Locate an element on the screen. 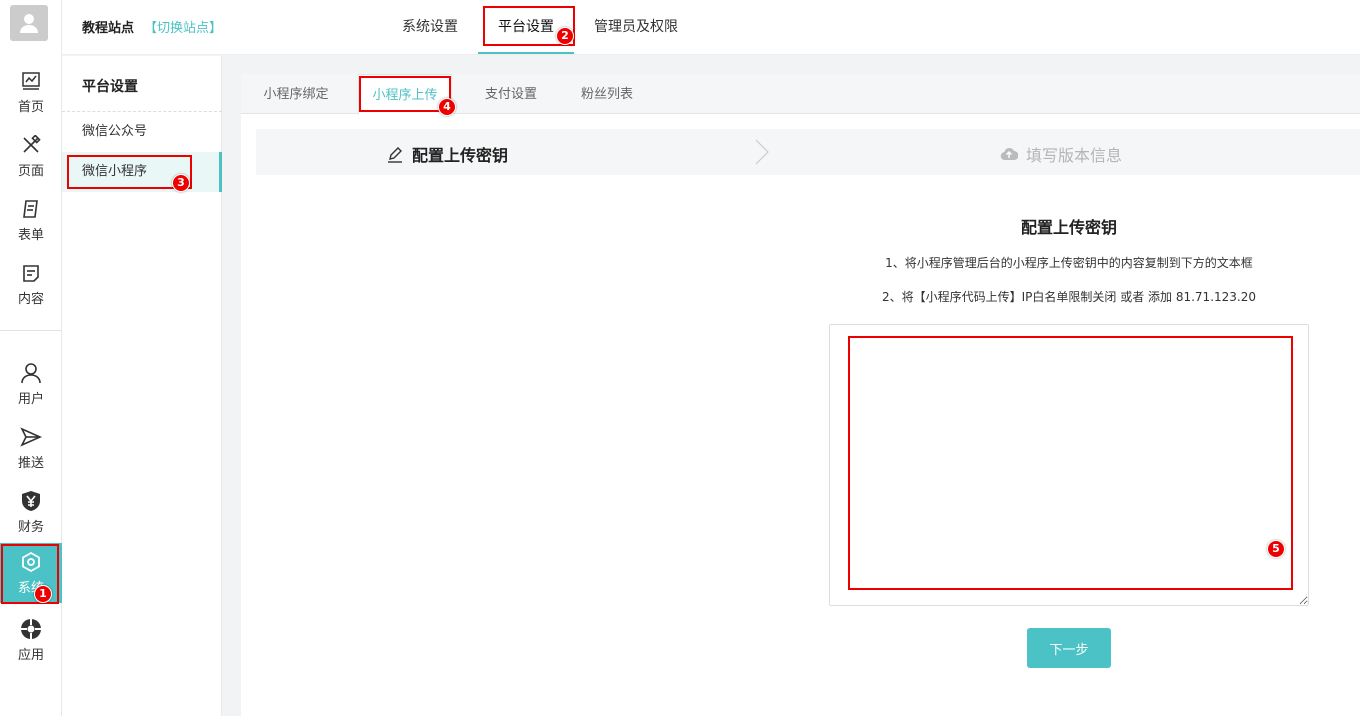 Image resolution: width=1360 pixels, height=716 pixels. tab-bar: 小程序绑定 小程序上传 支付设置 粉丝列表 is located at coordinates (800, 94).